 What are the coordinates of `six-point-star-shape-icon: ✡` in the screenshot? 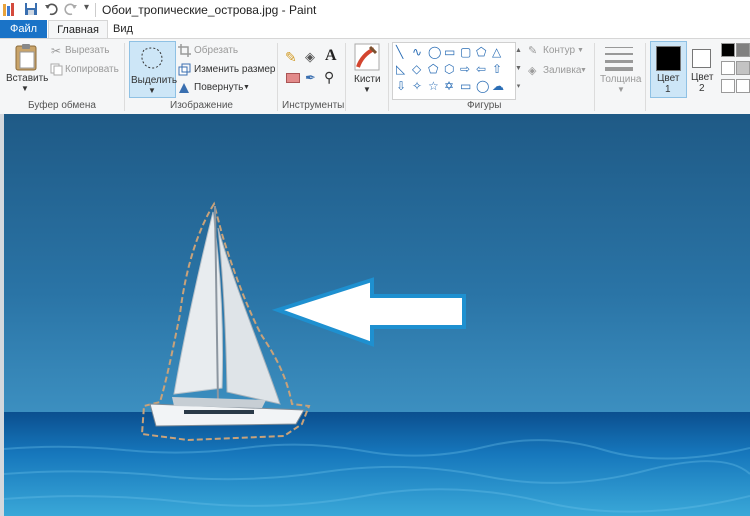 It's located at (449, 86).